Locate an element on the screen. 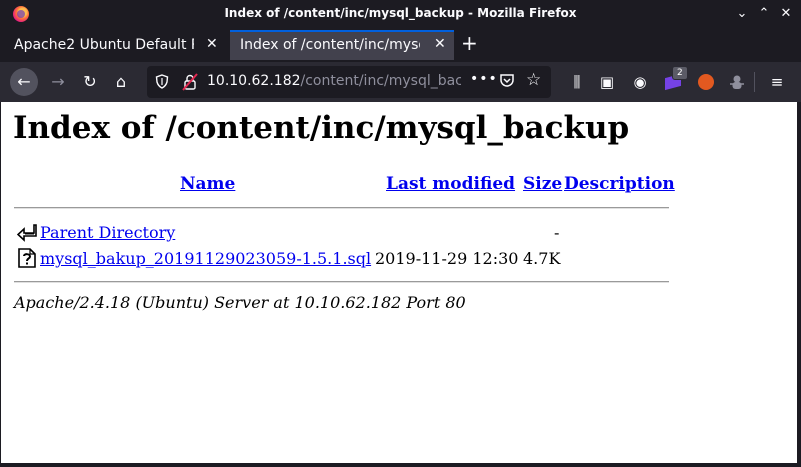 This screenshot has height=467, width=801. back-button: ← is located at coordinates (24, 82).